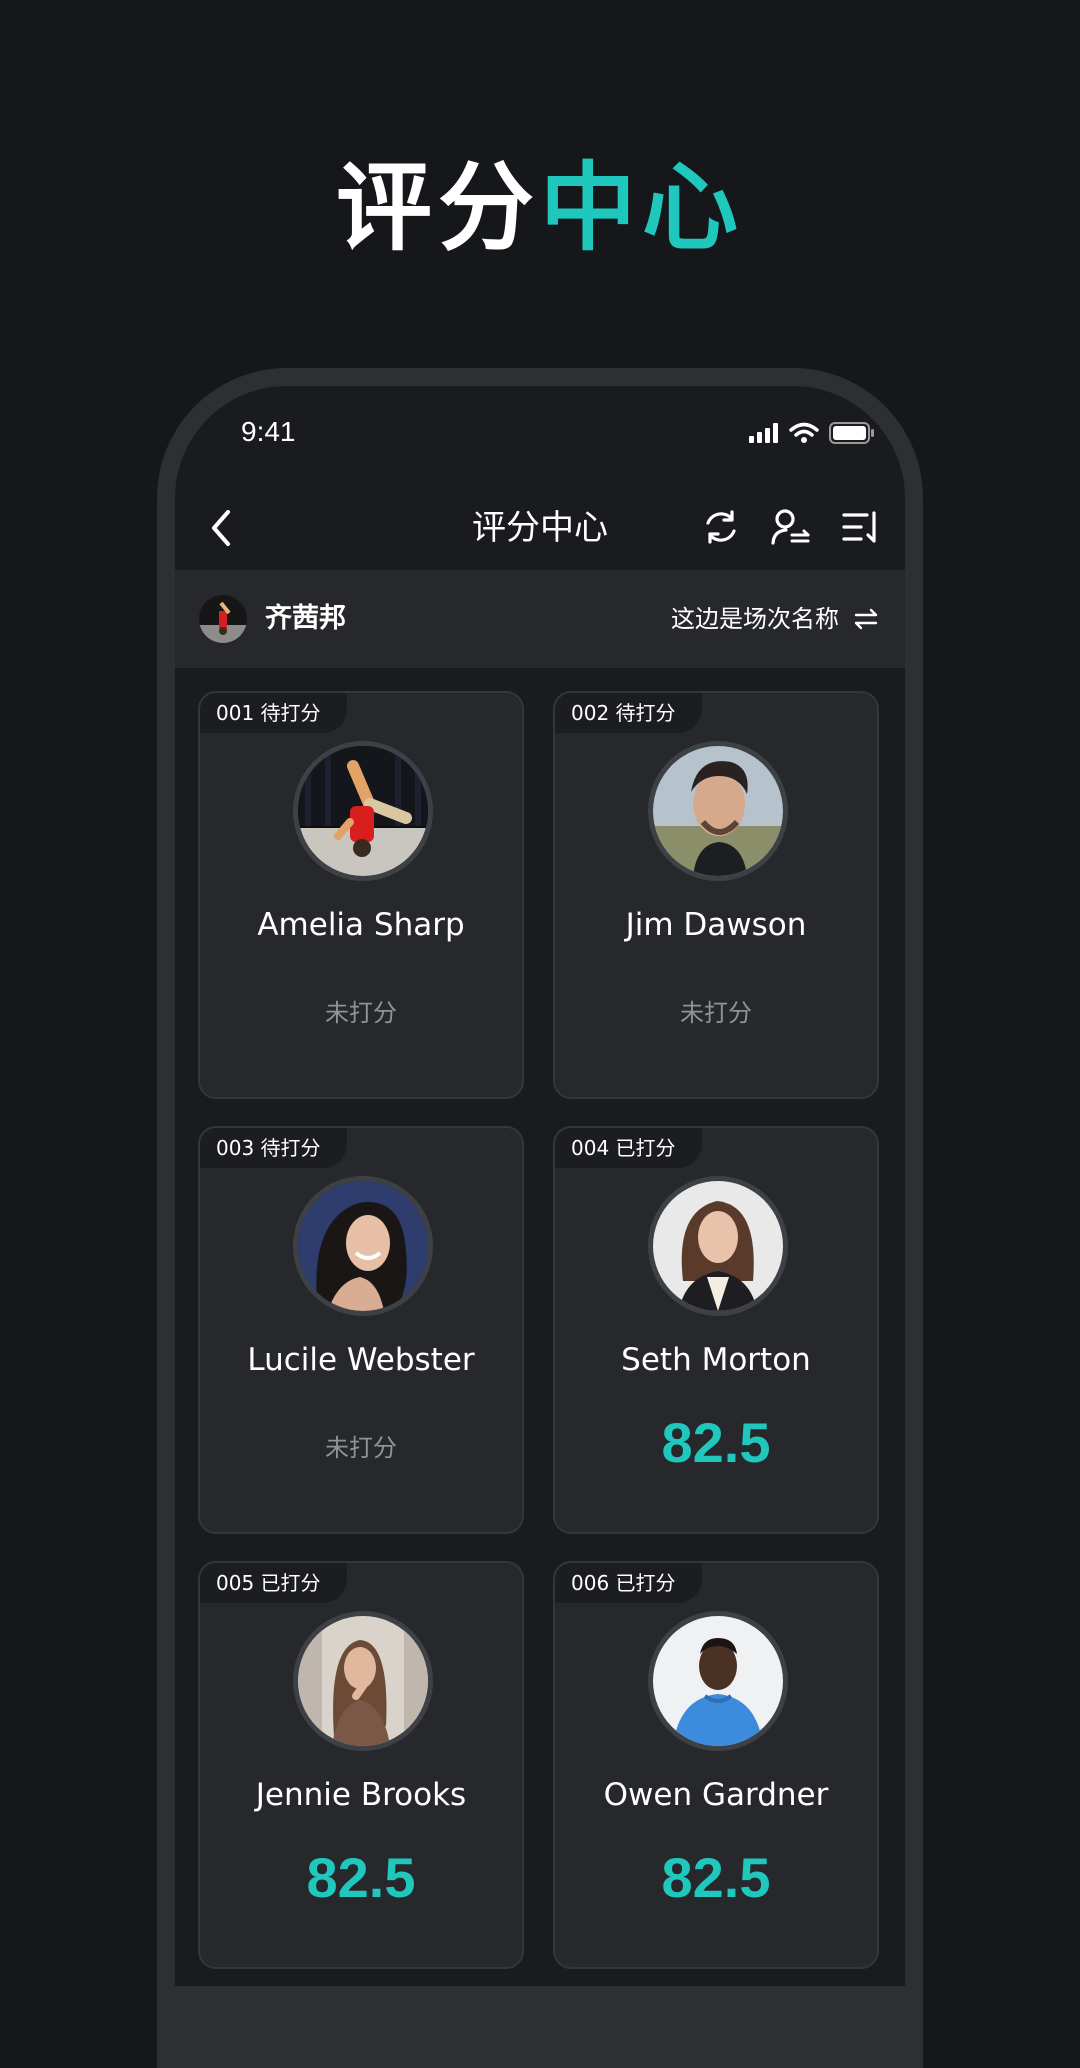 The image size is (1080, 2068). Describe the element at coordinates (540, 619) in the screenshot. I see `judge-bar: 齐茜邦 这边是场次名称` at that location.